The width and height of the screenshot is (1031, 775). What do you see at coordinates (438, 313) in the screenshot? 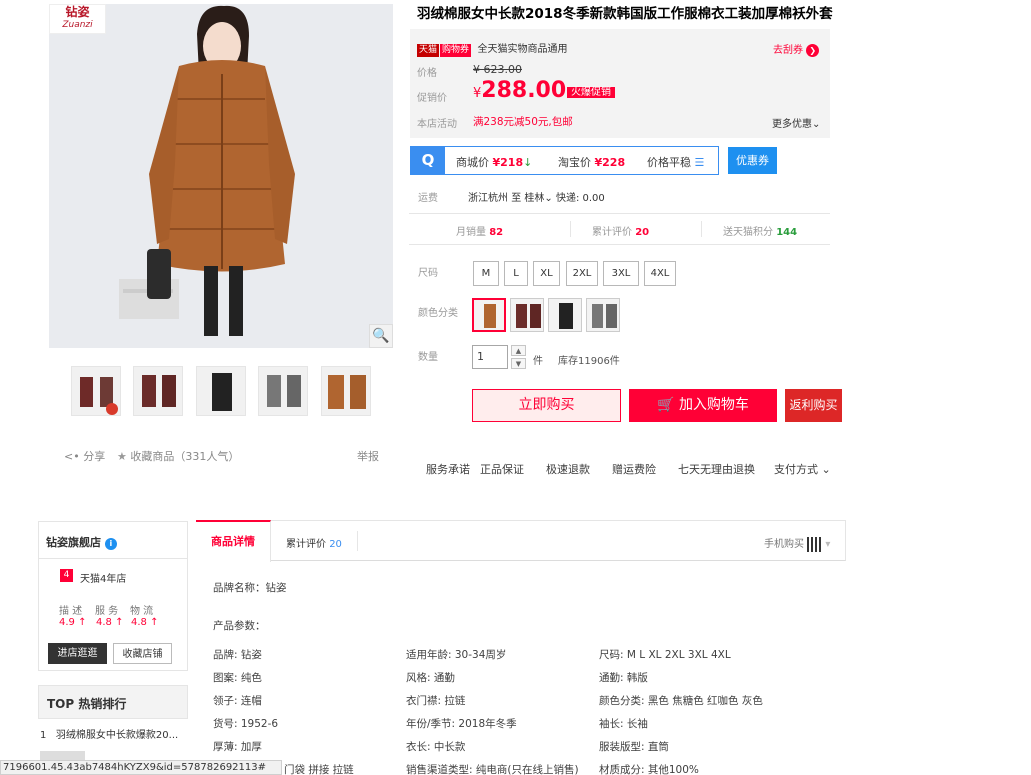
I see `color-label: 颜色分类` at bounding box center [438, 313].